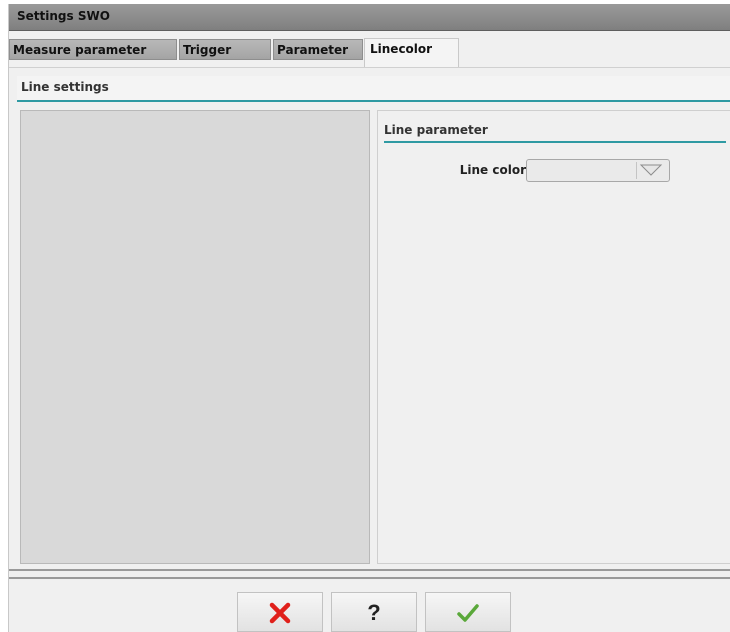 This screenshot has height=632, width=730. Describe the element at coordinates (318, 49) in the screenshot. I see `tab-parameter: Parameter` at that location.